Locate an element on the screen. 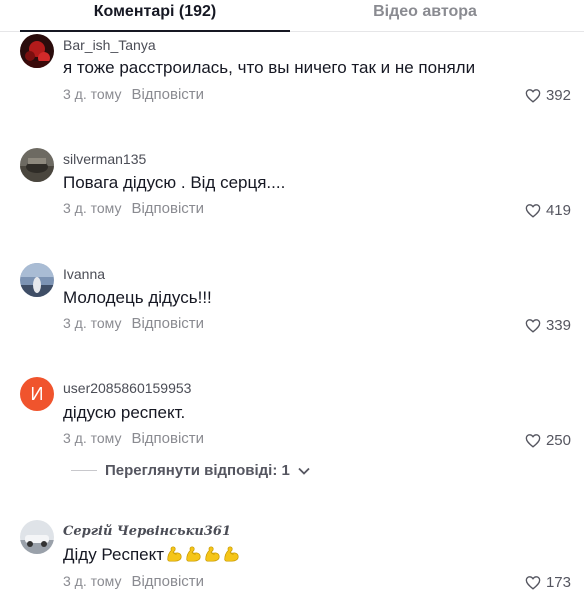  comment-text: дідусю респект. is located at coordinates (124, 412).